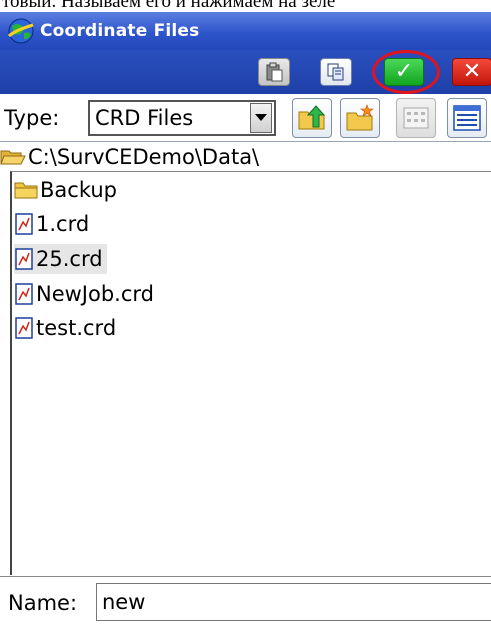 This screenshot has width=491, height=627. I want to click on list-item-test-crd: test.crd, so click(67, 328).